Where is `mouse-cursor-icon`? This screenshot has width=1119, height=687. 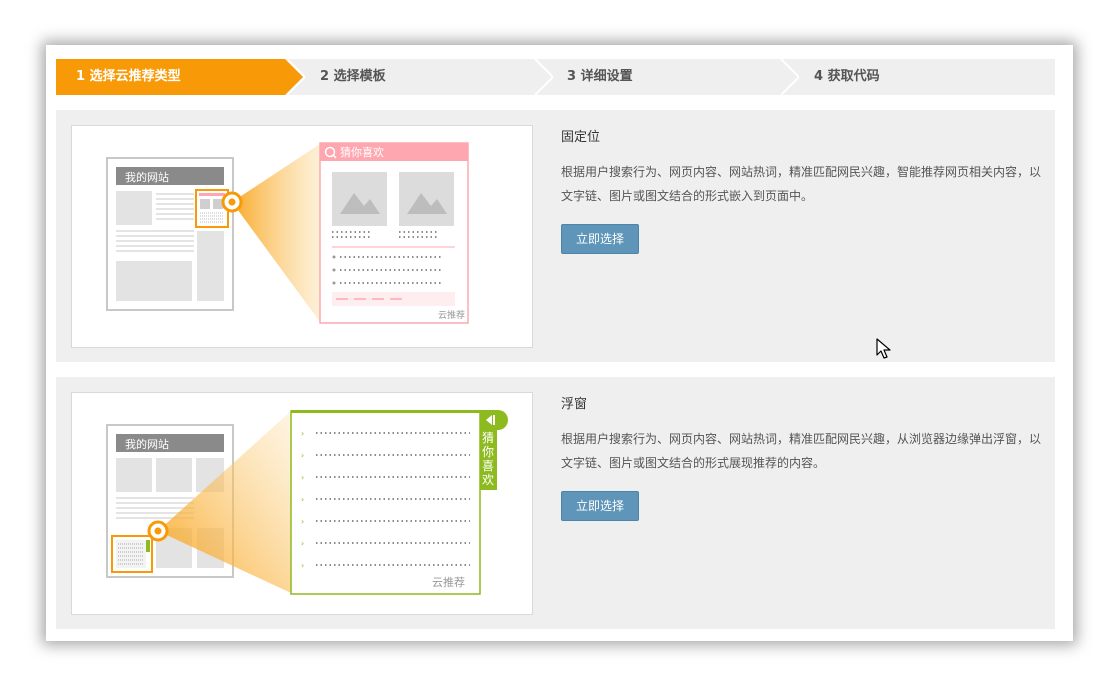
mouse-cursor-icon is located at coordinates (883, 348).